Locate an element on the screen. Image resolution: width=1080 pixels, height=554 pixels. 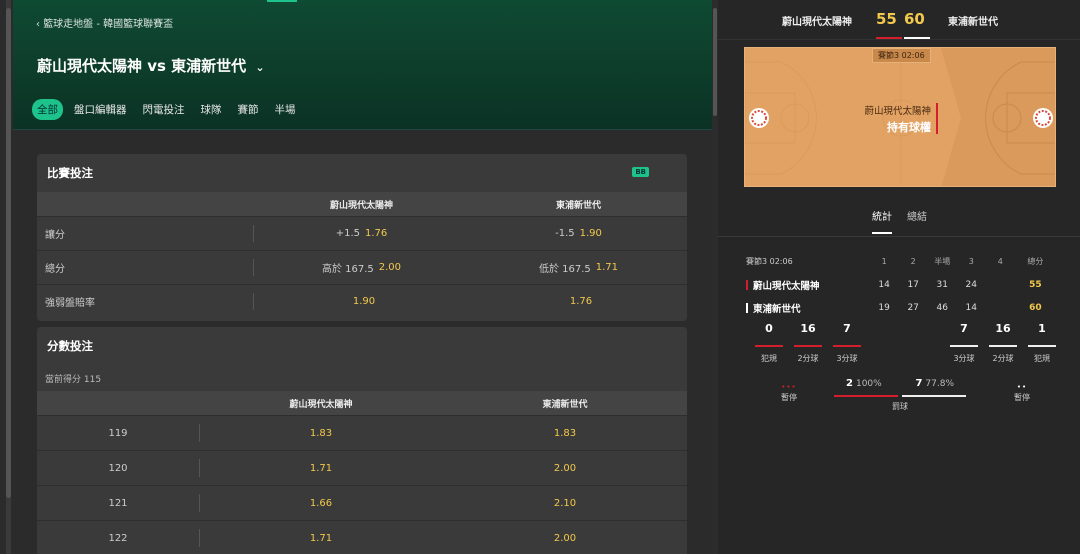
odds-button-home: 1.83 is located at coordinates (321, 433).